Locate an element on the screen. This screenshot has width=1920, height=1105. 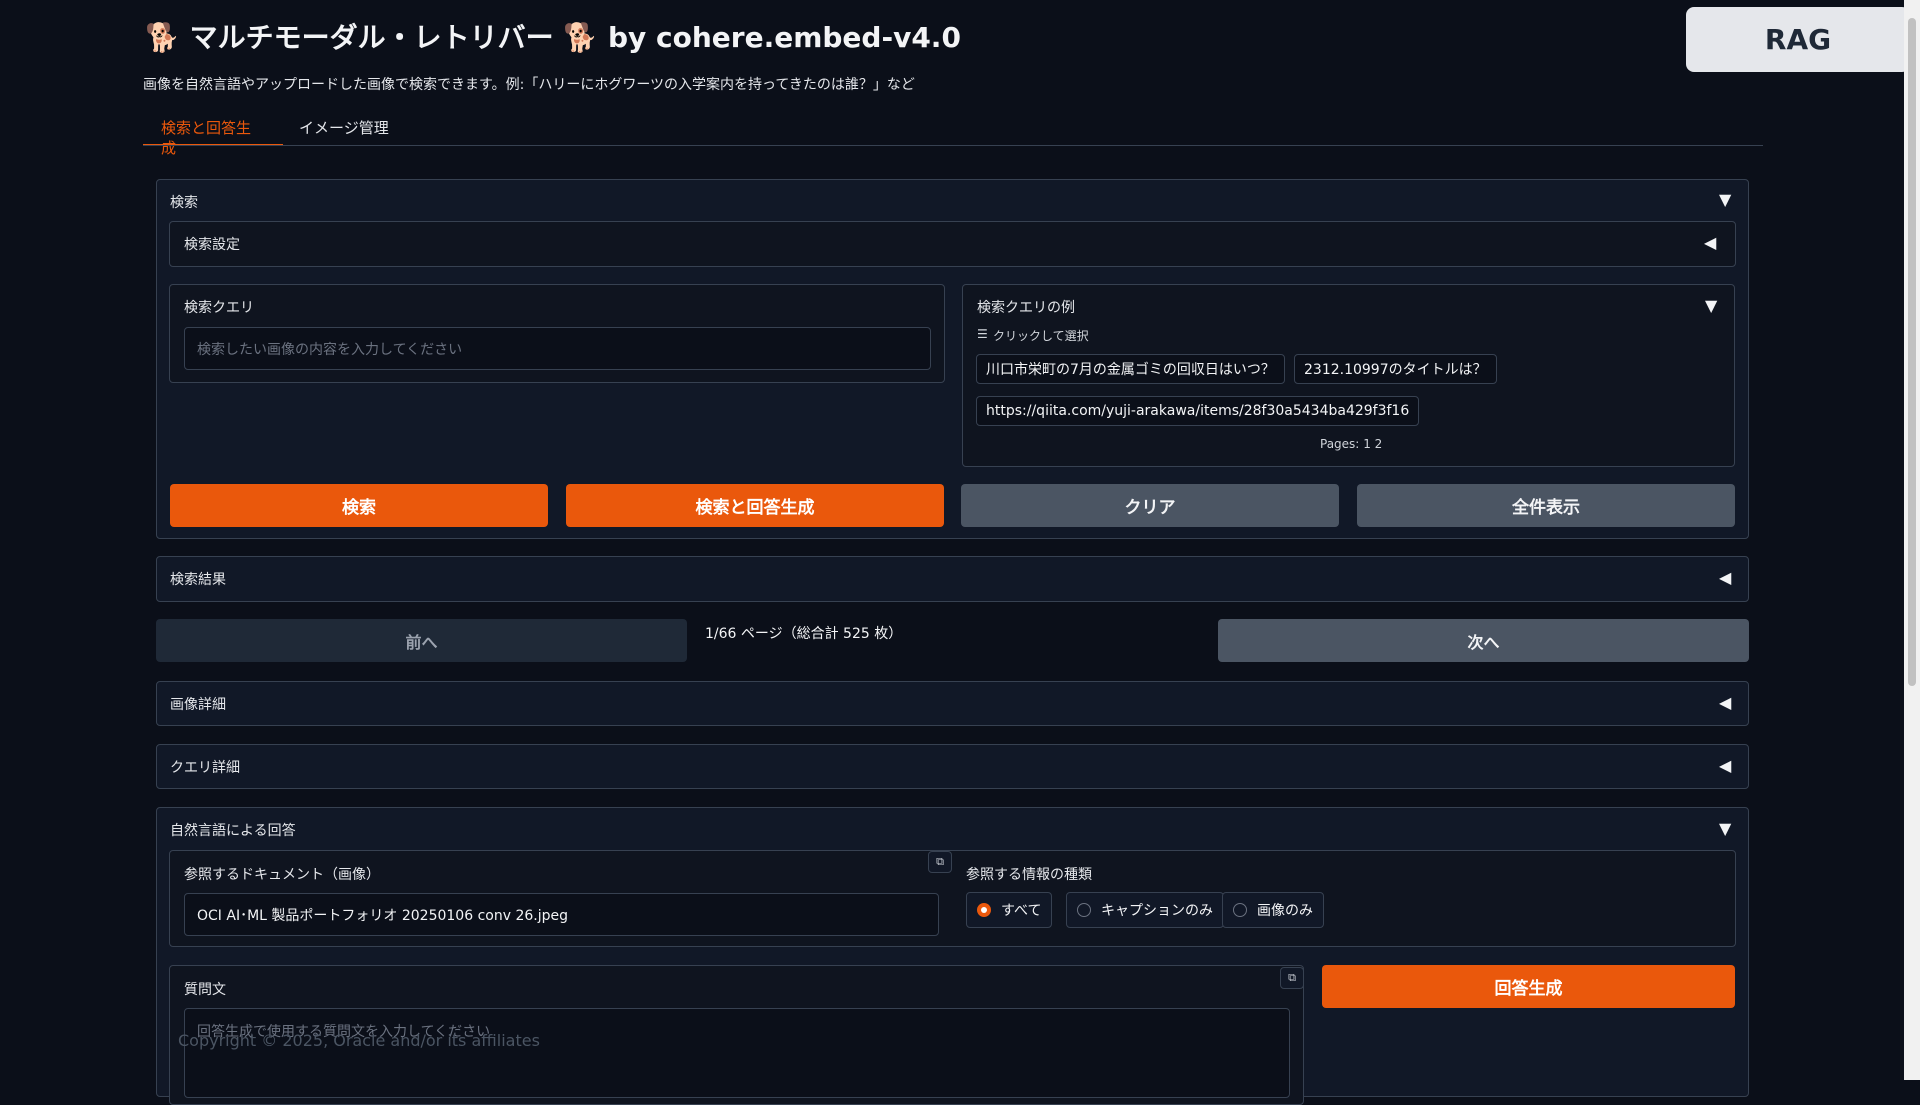
ref-doc-label: 参照するドキュメント（画像） is located at coordinates (282, 875).